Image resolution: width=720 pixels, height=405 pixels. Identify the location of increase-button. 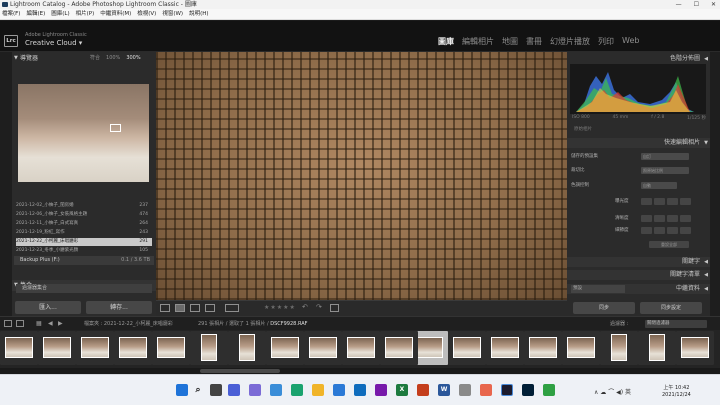
(672, 201).